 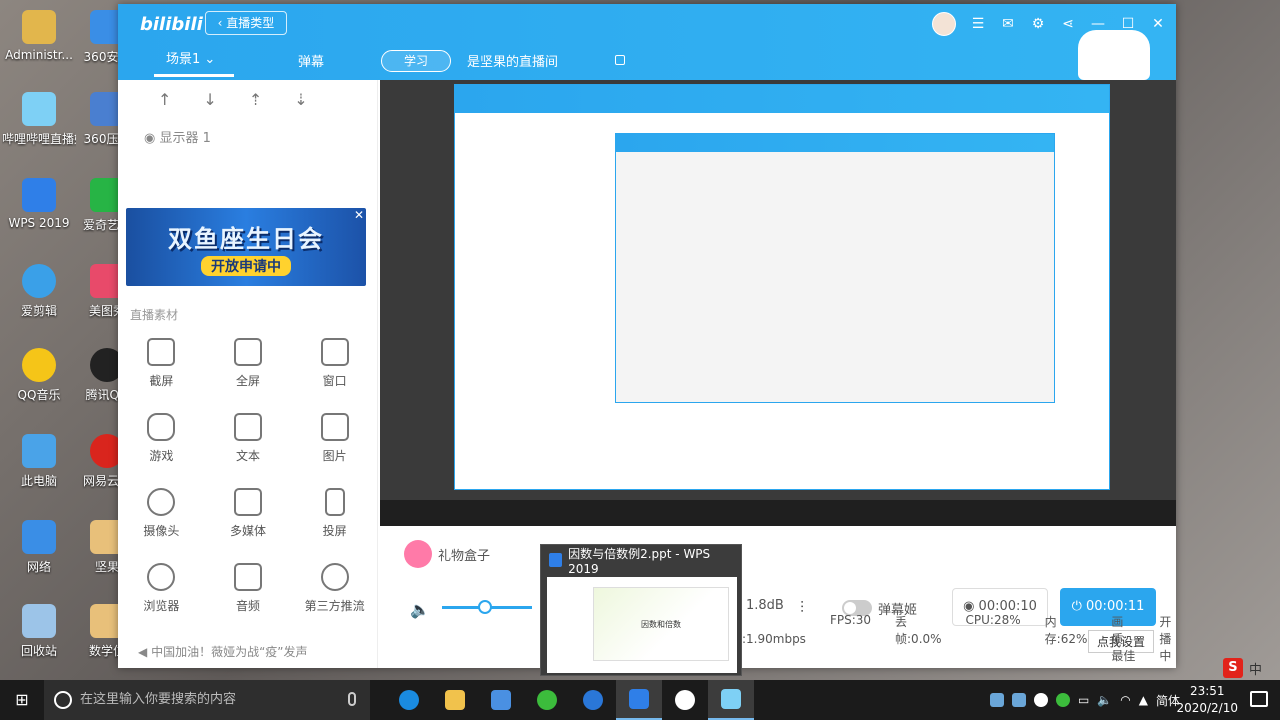 What do you see at coordinates (247, 94) in the screenshot?
I see `layer-order-controls: ↑ ↓ ⇡ ⇣` at bounding box center [247, 94].